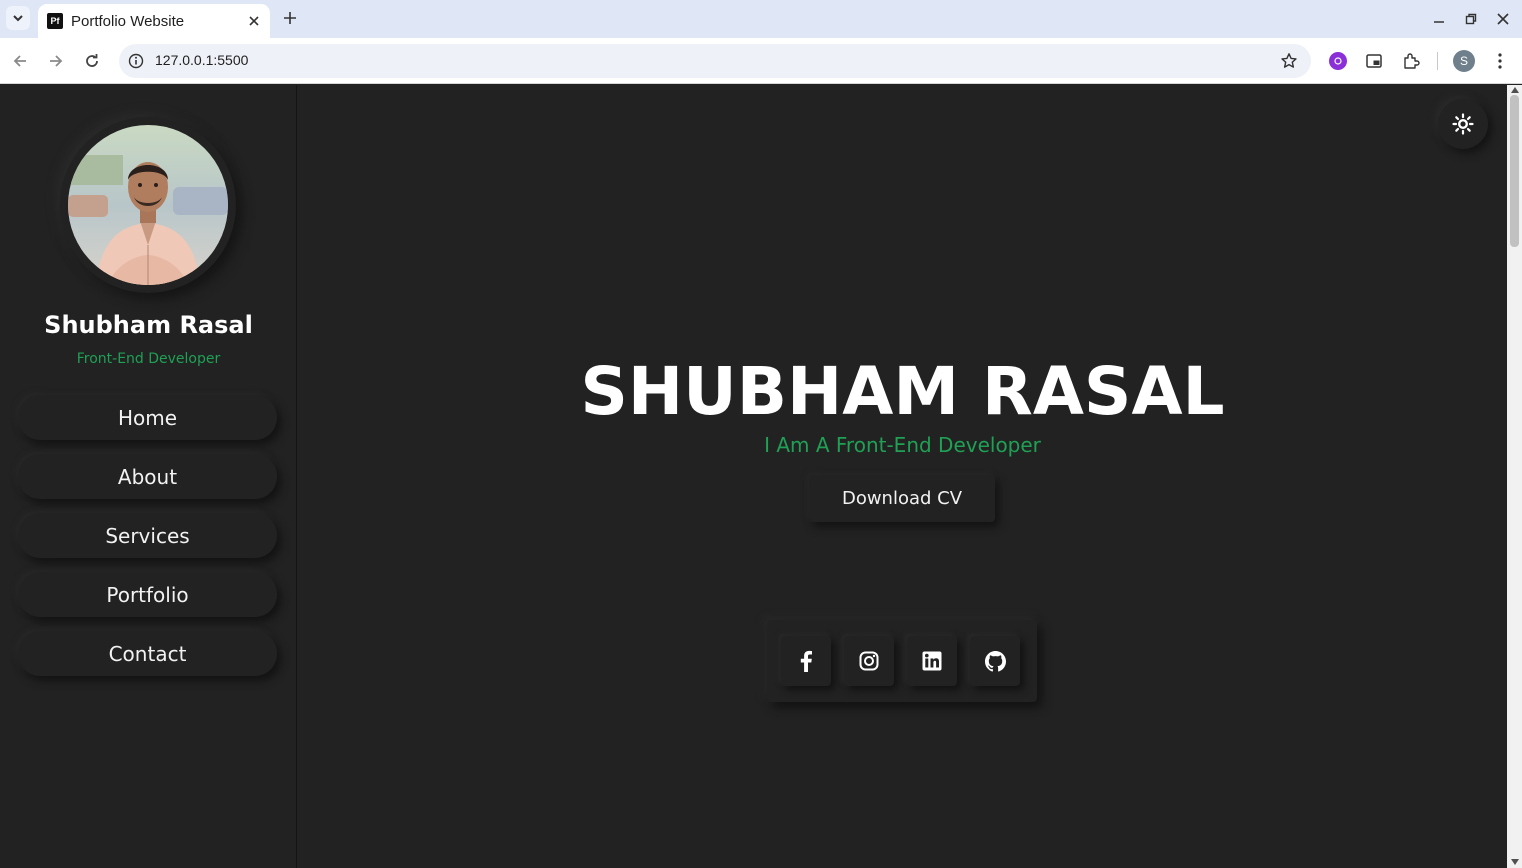 Image resolution: width=1522 pixels, height=868 pixels. I want to click on puzzle-icon, so click(1412, 61).